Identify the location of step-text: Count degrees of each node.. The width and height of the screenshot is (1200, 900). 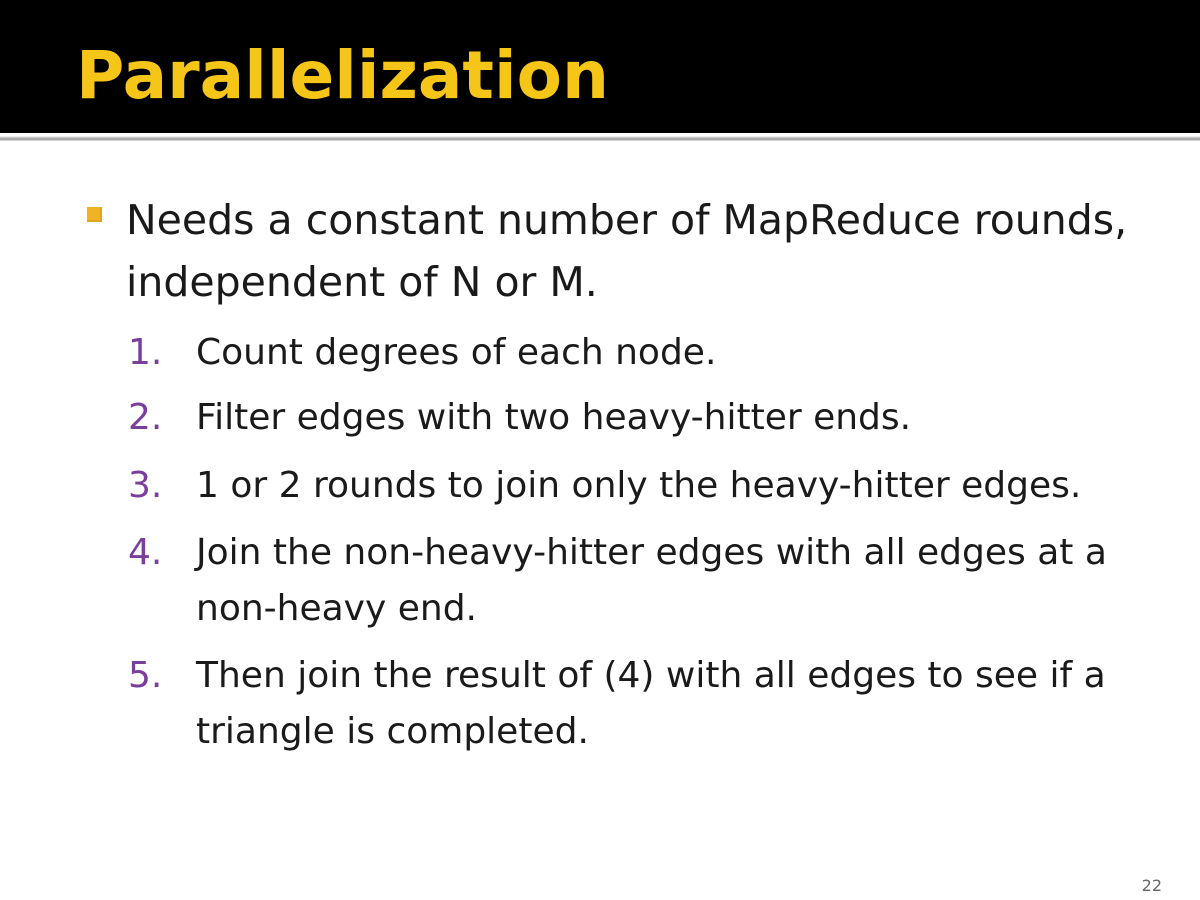
(456, 352).